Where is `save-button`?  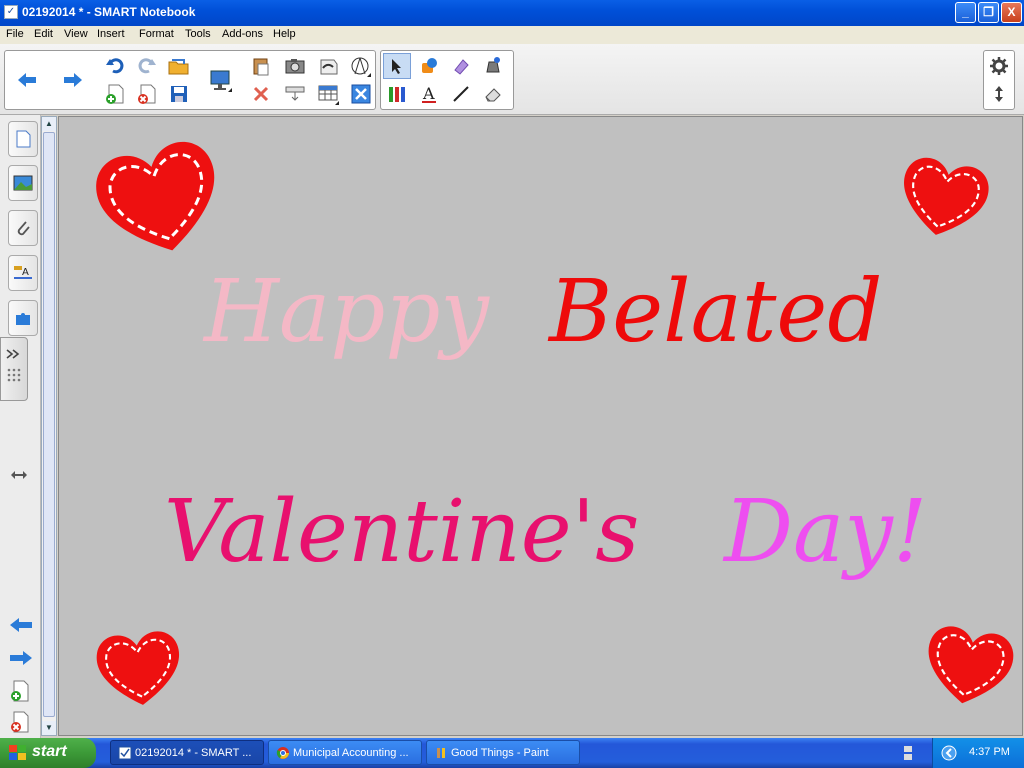 save-button is located at coordinates (179, 94).